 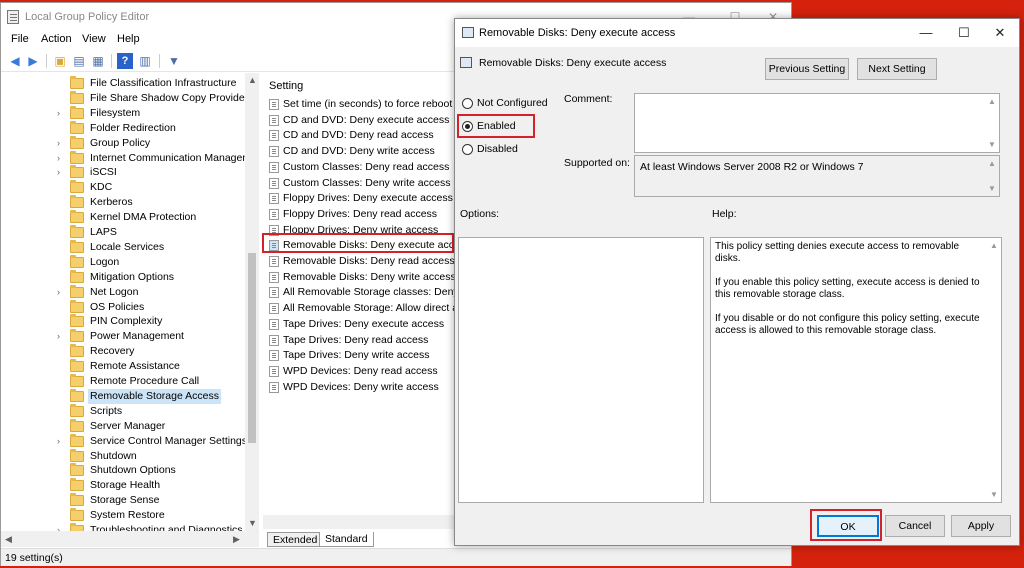 What do you see at coordinates (346, 539) in the screenshot?
I see `tab-standard: Standard` at bounding box center [346, 539].